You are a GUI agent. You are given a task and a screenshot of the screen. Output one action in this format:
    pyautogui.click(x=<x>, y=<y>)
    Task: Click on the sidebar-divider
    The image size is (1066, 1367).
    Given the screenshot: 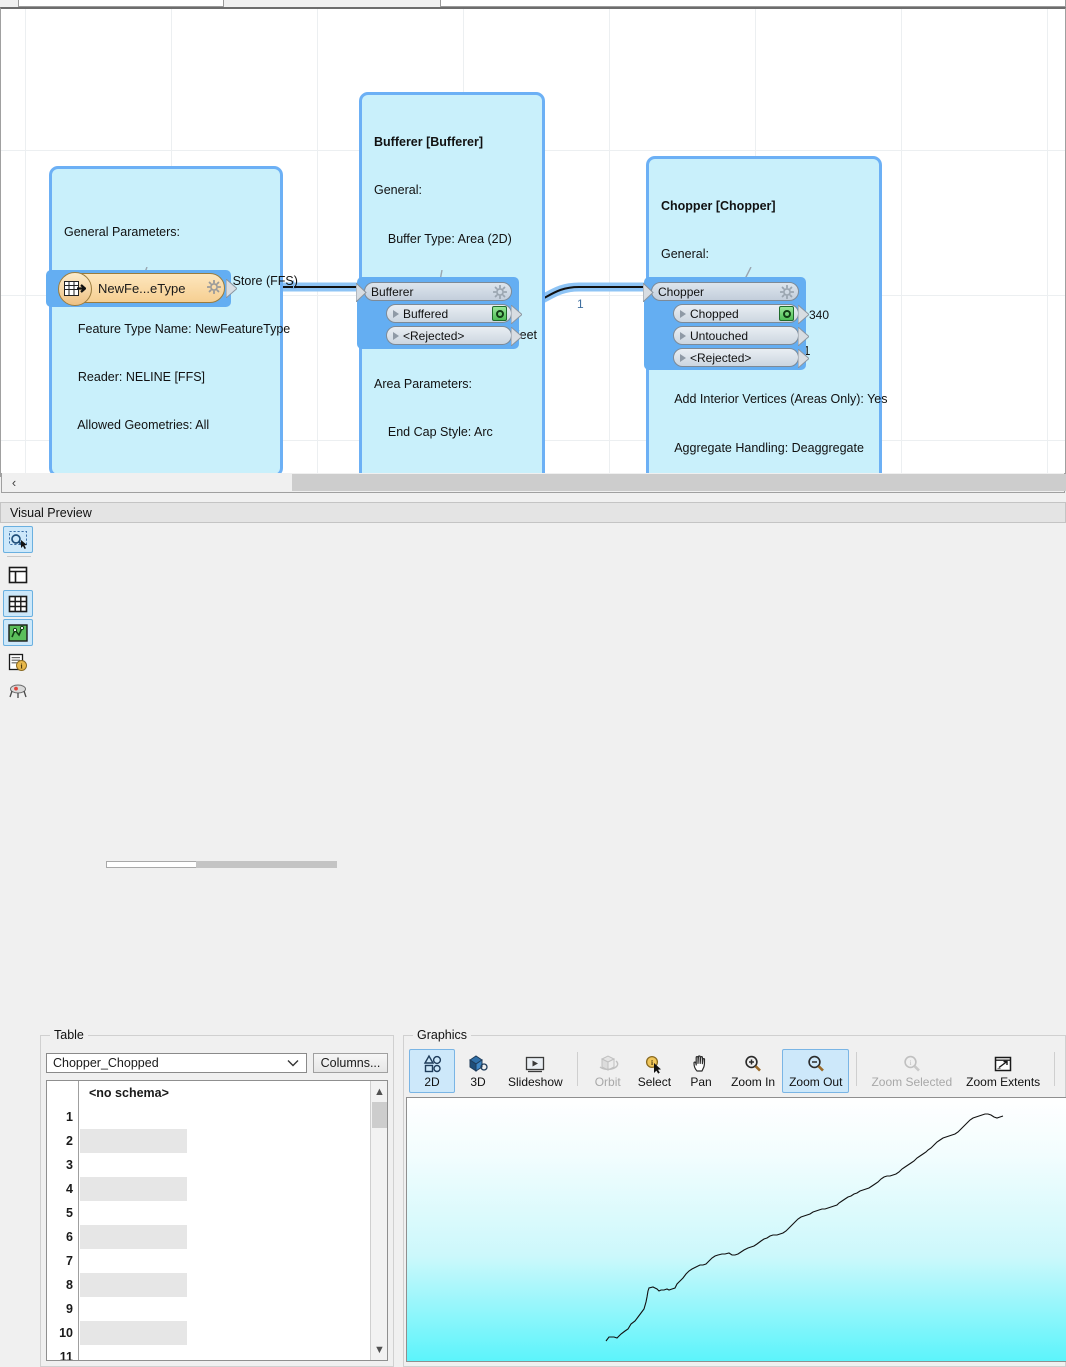 What is the action you would take?
    pyautogui.click(x=19, y=556)
    